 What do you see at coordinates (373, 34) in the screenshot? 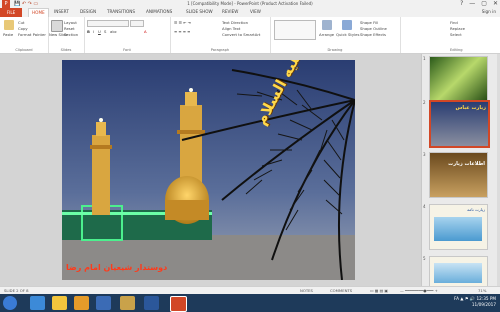
I see `shape-effects-button: Shape Effects` at bounding box center [373, 34].